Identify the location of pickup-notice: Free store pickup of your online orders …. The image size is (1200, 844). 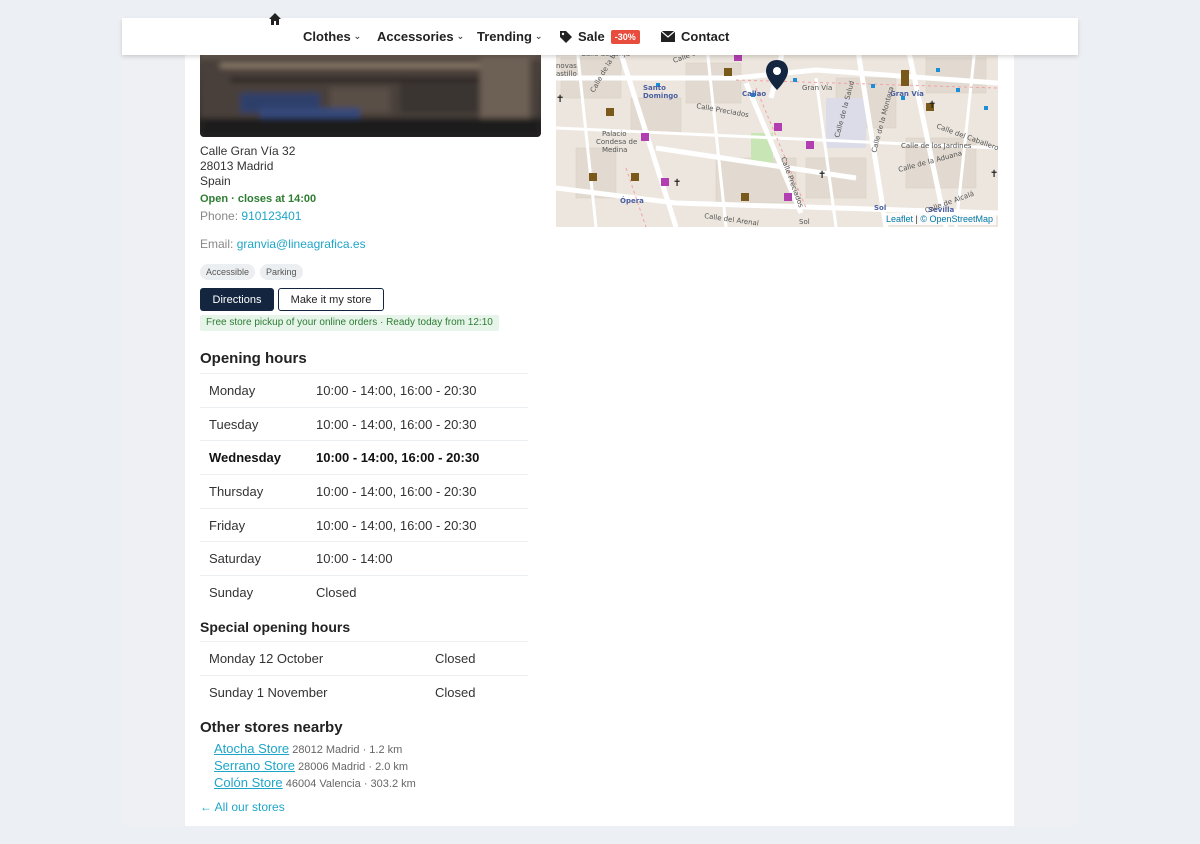
(349, 323).